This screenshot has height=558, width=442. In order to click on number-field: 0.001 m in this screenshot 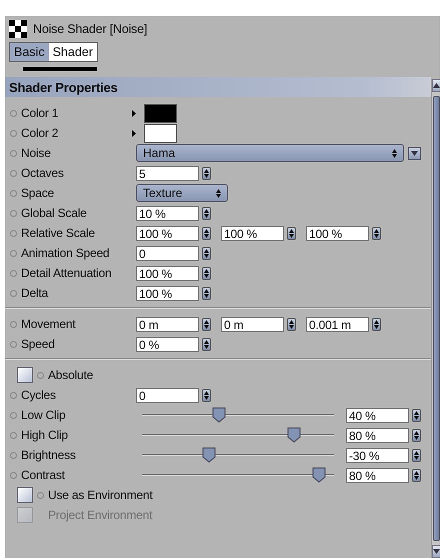, I will do `click(337, 324)`.